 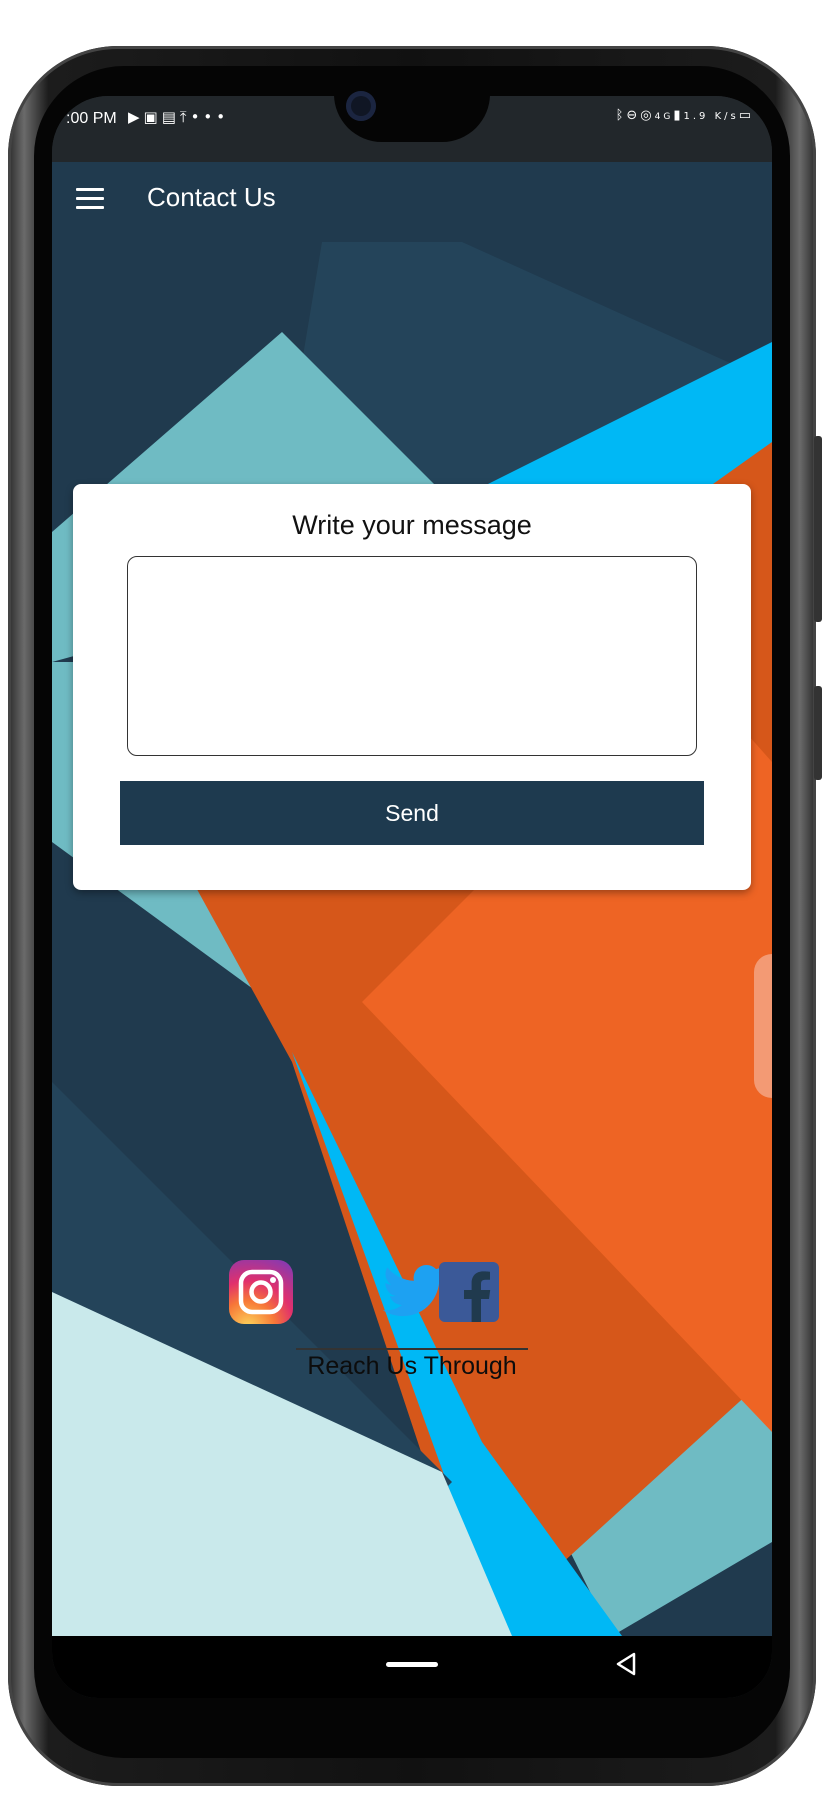 What do you see at coordinates (412, 525) in the screenshot?
I see `message-card-title: Write your message` at bounding box center [412, 525].